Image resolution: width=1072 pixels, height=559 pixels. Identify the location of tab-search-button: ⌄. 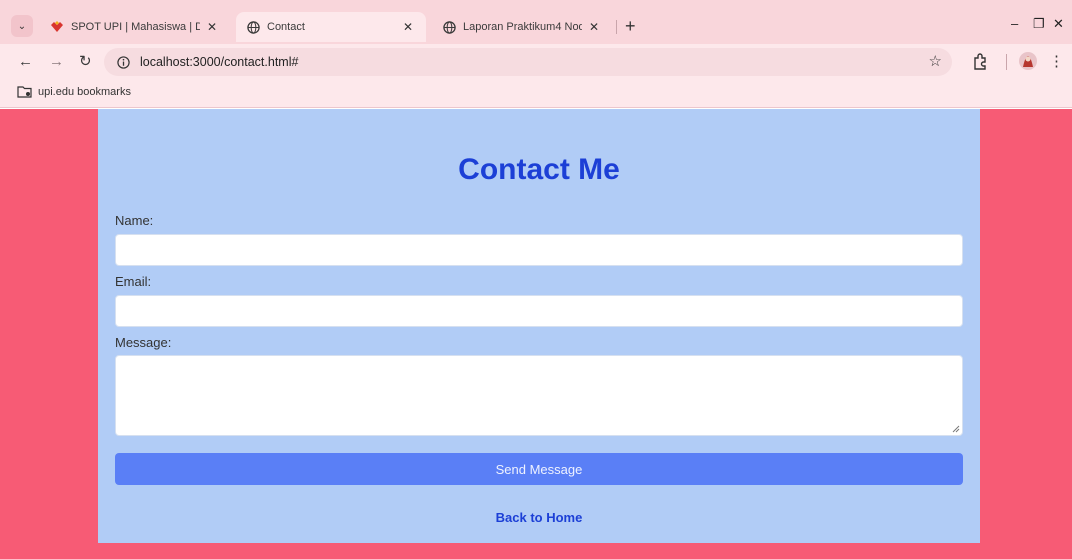
(22, 26).